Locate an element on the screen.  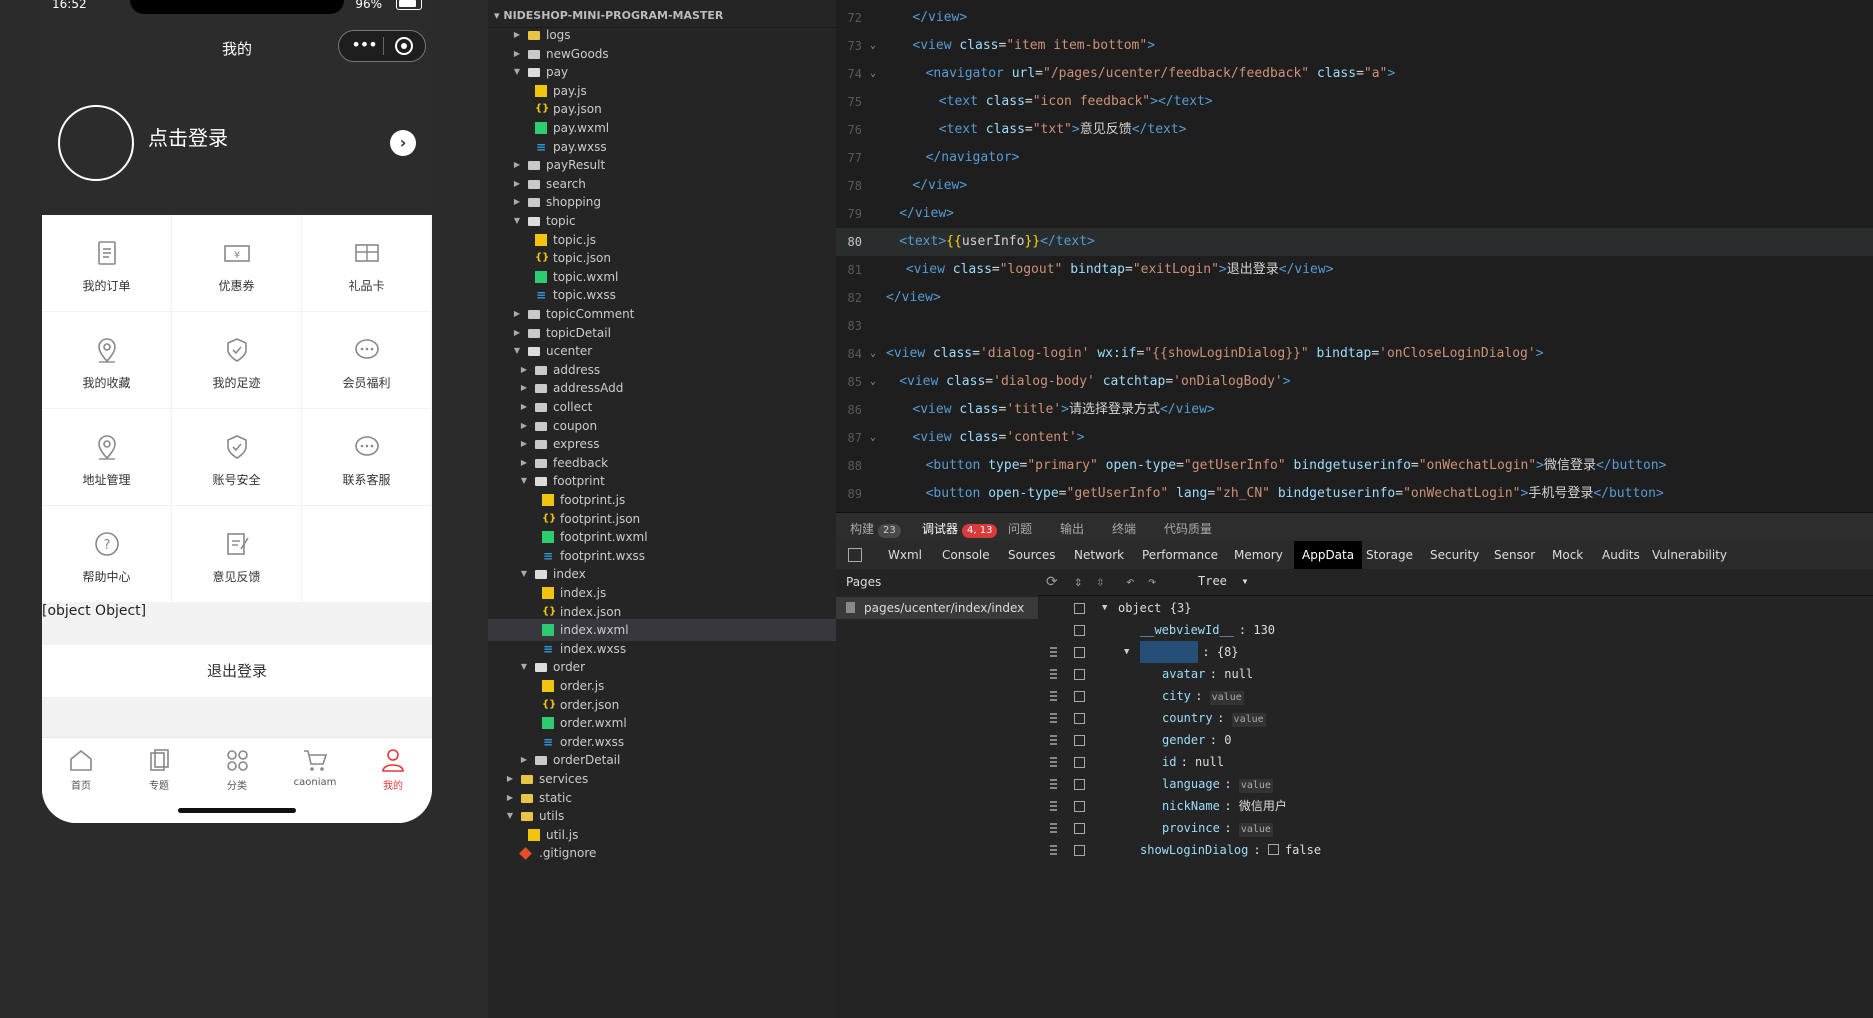
inspect-element-icon is located at coordinates (855, 555).